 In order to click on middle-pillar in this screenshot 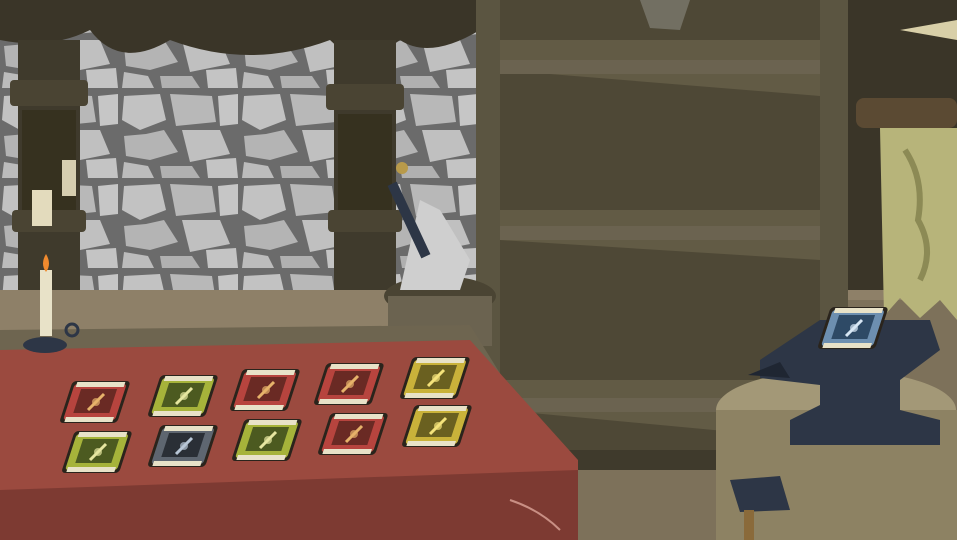, I will do `click(365, 180)`.